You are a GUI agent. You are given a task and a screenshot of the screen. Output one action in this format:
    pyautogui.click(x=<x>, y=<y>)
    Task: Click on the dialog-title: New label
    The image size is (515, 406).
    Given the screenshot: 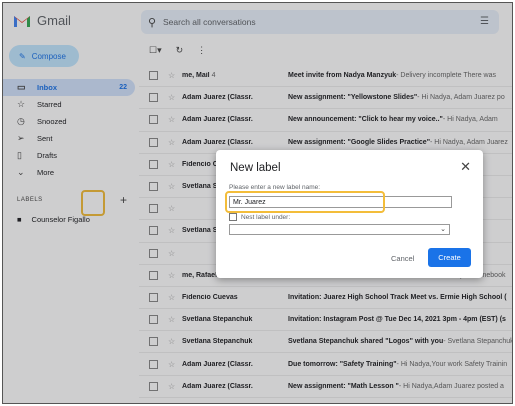 What is the action you would take?
    pyautogui.click(x=255, y=168)
    